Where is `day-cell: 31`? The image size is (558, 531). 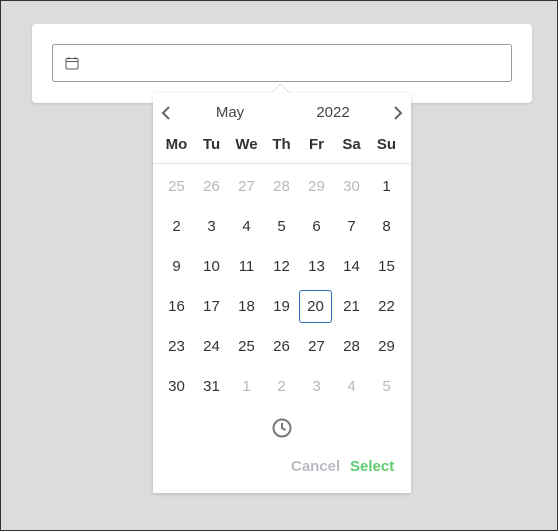 day-cell: 31 is located at coordinates (211, 389).